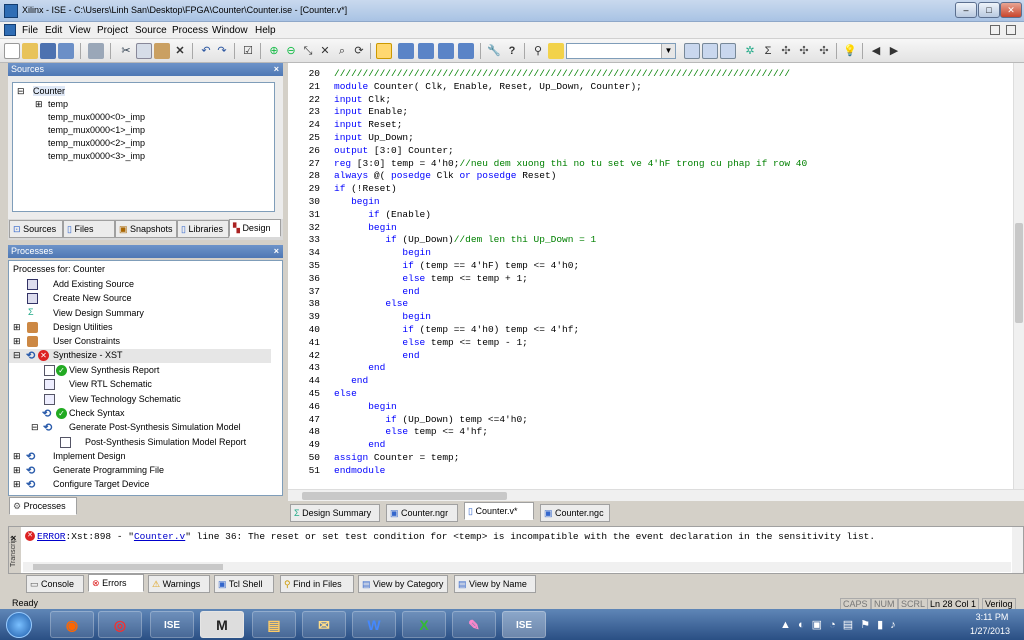 The width and height of the screenshot is (1024, 640). I want to click on help-icon: ?, so click(512, 51).